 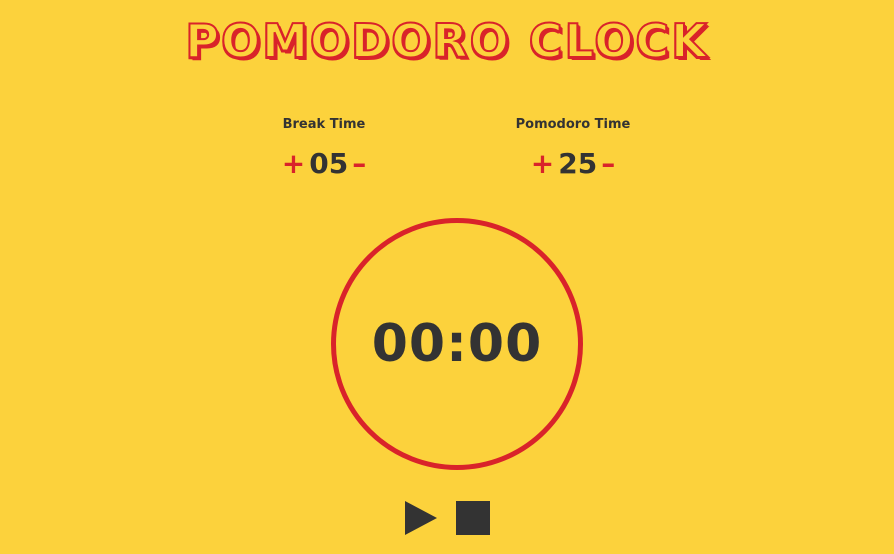 I want to click on break-time-row: + 05 –, so click(x=324, y=164).